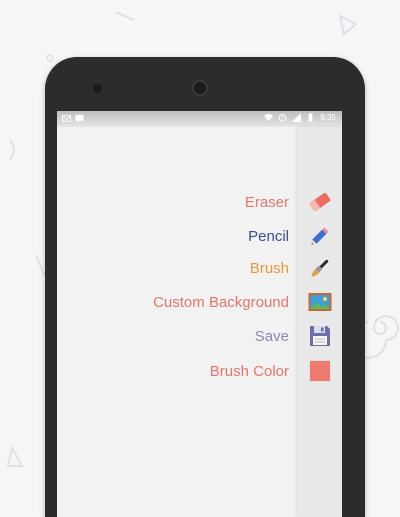 The width and height of the screenshot is (400, 517). I want to click on eraser-icon, so click(320, 202).